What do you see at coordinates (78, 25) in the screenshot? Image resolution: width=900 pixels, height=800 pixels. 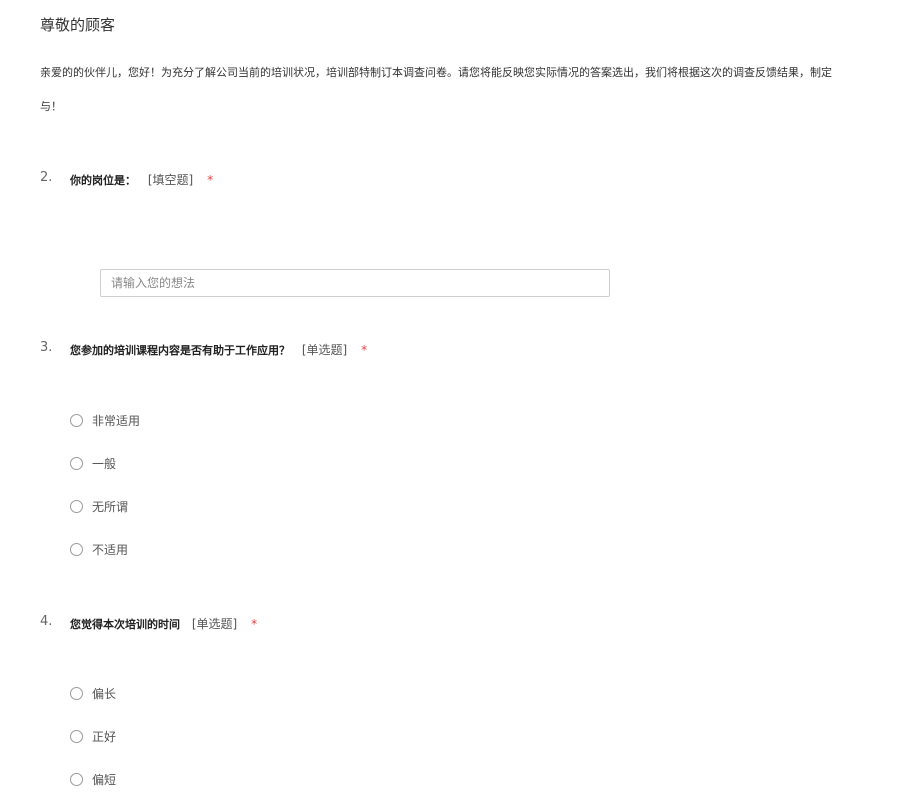 I see `survey-greeting: 尊敬的顾客` at bounding box center [78, 25].